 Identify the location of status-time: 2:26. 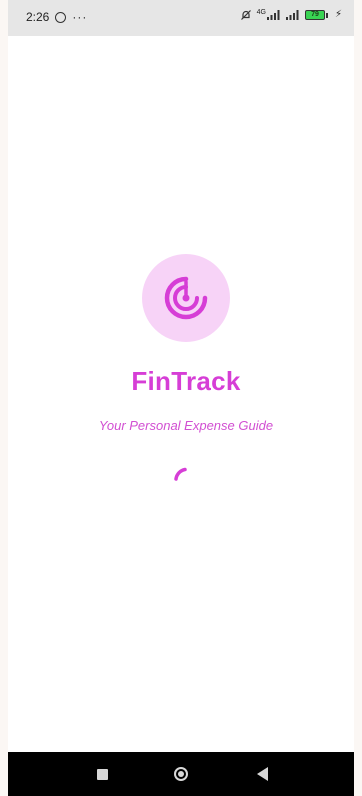
(38, 17).